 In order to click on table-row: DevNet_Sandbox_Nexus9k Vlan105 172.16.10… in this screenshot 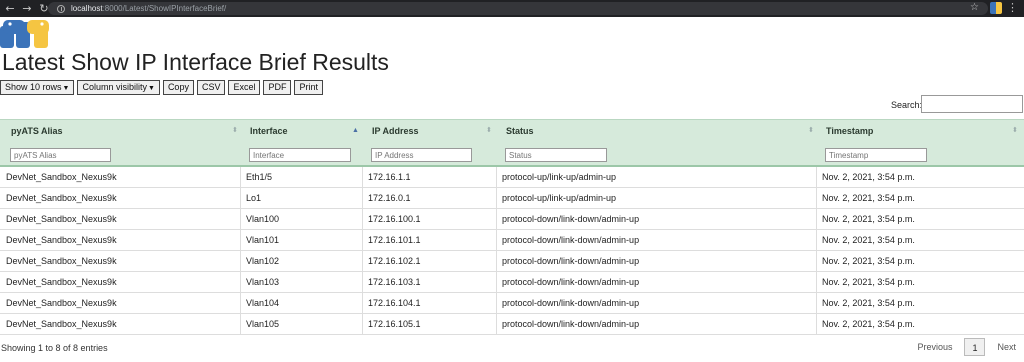, I will do `click(512, 324)`.